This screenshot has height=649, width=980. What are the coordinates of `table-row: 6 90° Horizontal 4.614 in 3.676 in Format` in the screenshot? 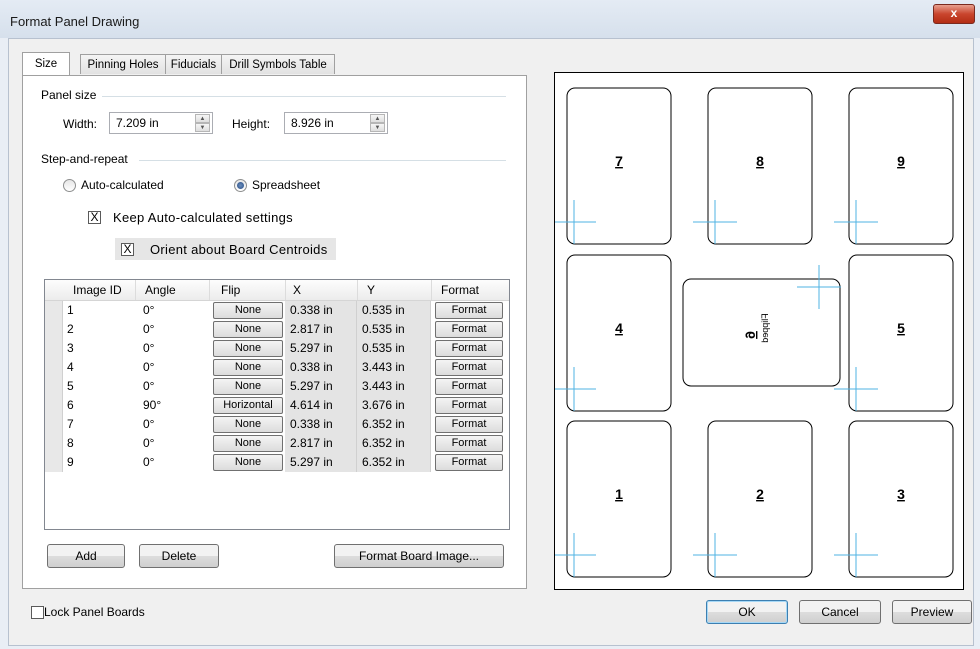 It's located at (277, 405).